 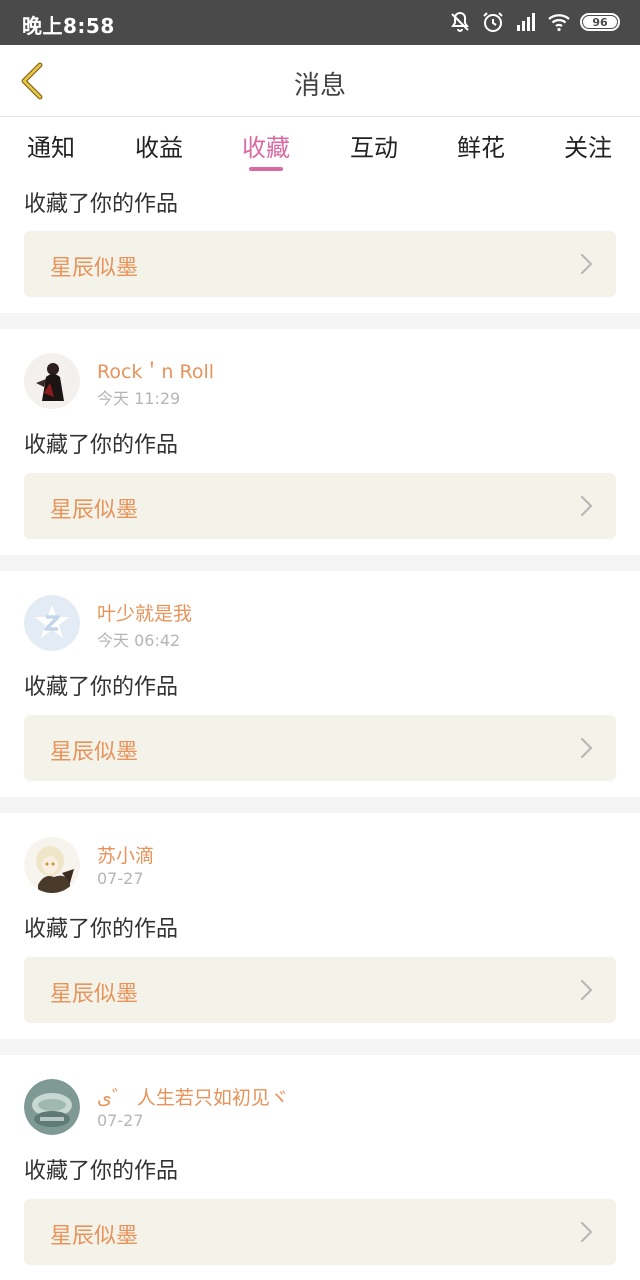 I want to click on status-time: 晚上8:58, so click(x=68, y=26).